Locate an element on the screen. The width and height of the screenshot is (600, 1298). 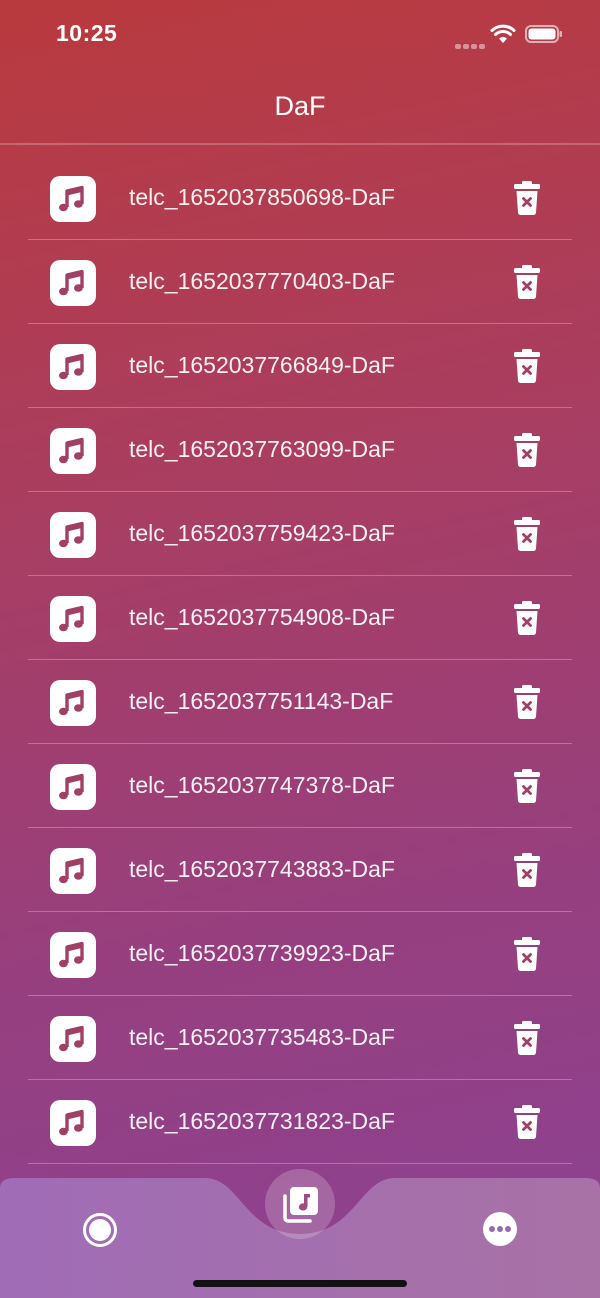
recording-row: telc_1652037850698-DaF is located at coordinates (300, 198).